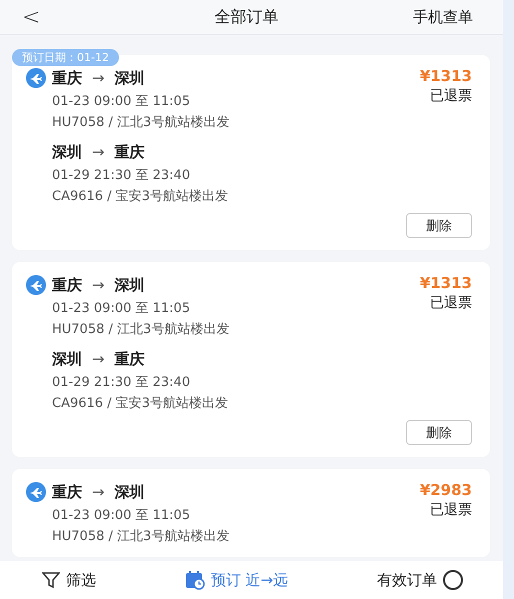 The image size is (514, 599). I want to click on sort-button: 预订 近→远, so click(236, 580).